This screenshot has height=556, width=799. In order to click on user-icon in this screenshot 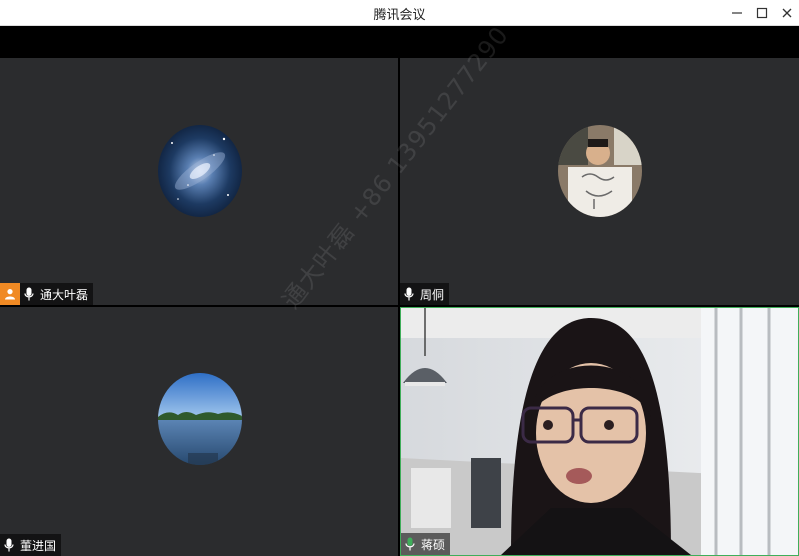, I will do `click(10, 294)`.